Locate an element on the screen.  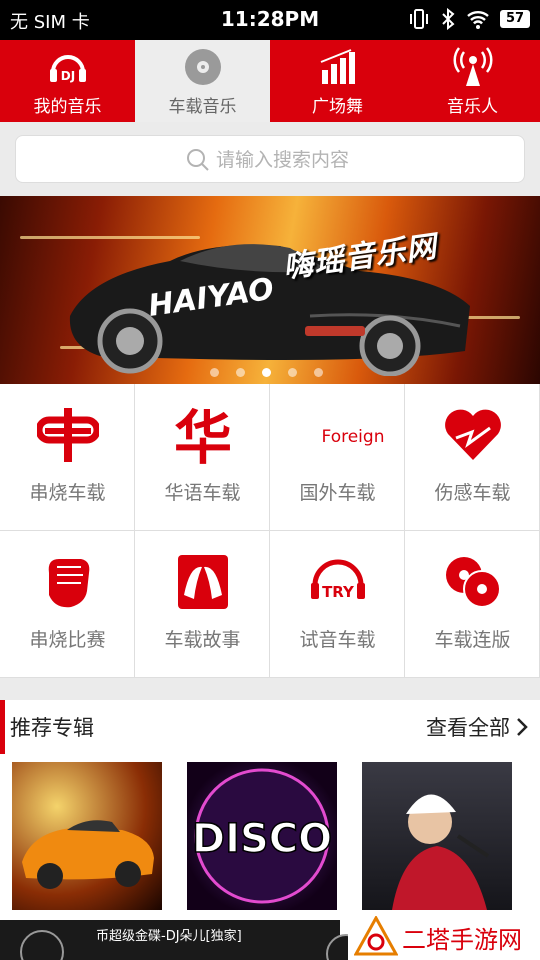
chinese-hua-icon: 华 is located at coordinates (203, 435).